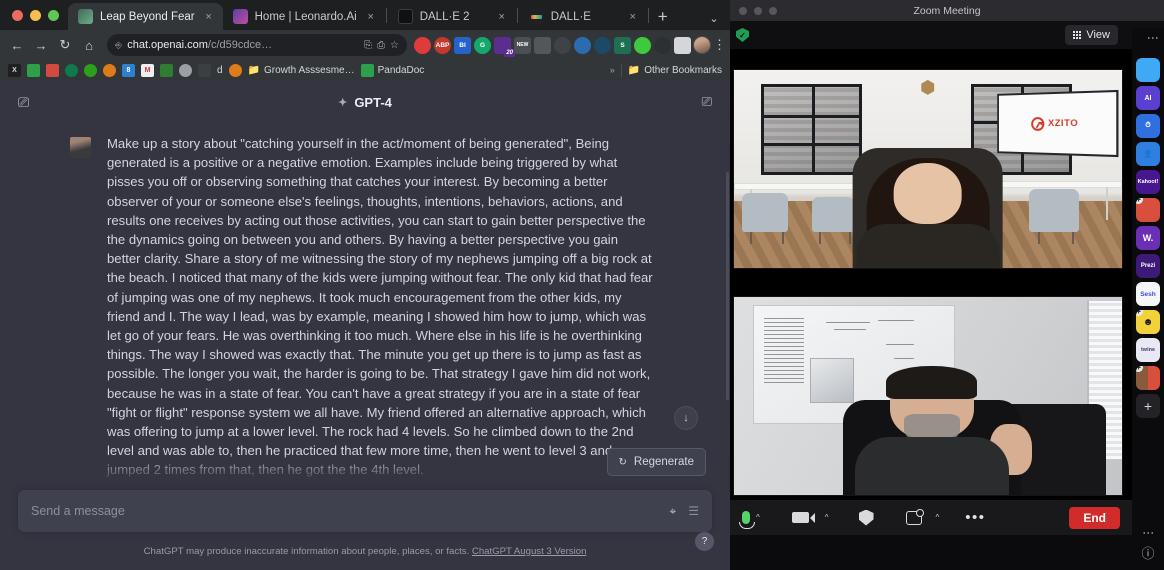 The image size is (1164, 570). I want to click on chat-scrollbar, so click(727, 286).